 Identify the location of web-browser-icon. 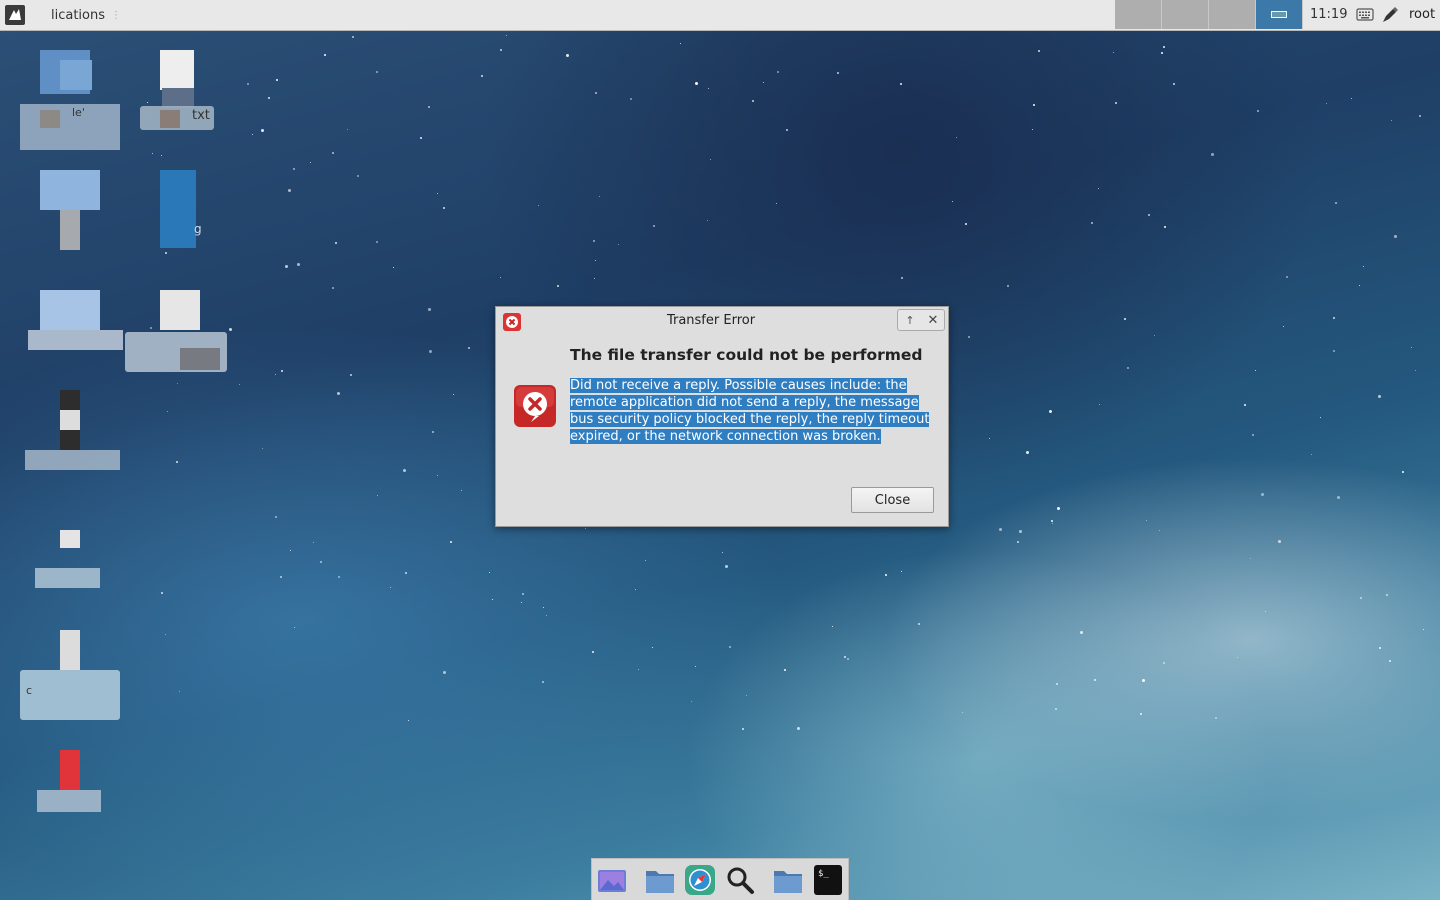
(700, 880).